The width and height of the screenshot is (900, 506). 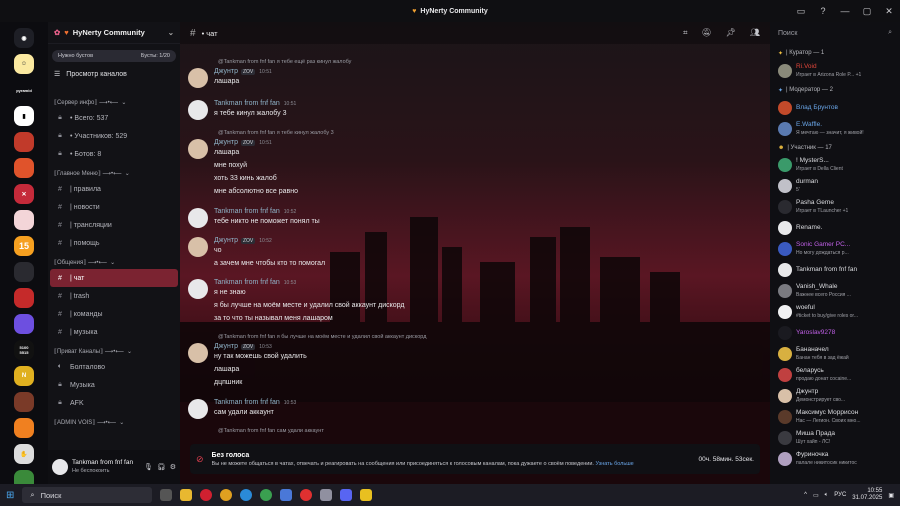 What do you see at coordinates (835, 164) in the screenshot?
I see `member-item: ! MysterS... Играет в Della Client` at bounding box center [835, 164].